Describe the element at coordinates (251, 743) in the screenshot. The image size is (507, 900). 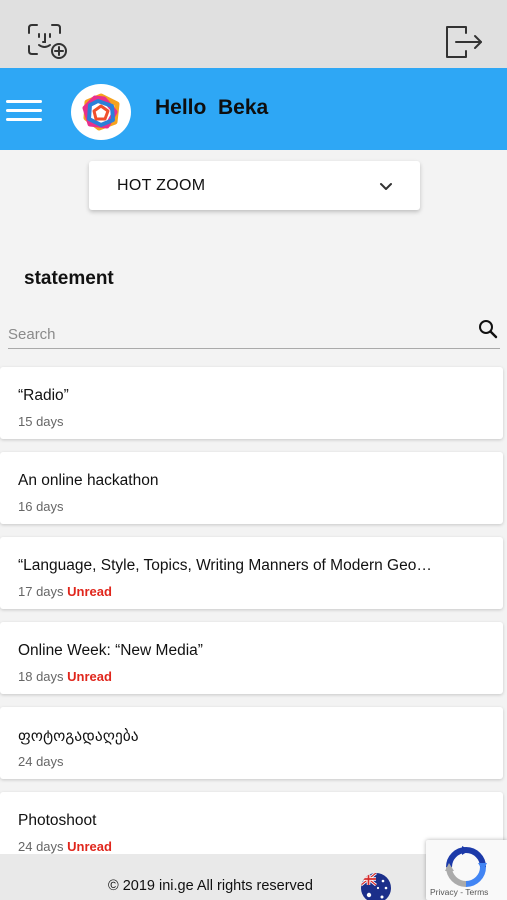
I see `list-item: ფოტოგადაღება 24 days` at that location.